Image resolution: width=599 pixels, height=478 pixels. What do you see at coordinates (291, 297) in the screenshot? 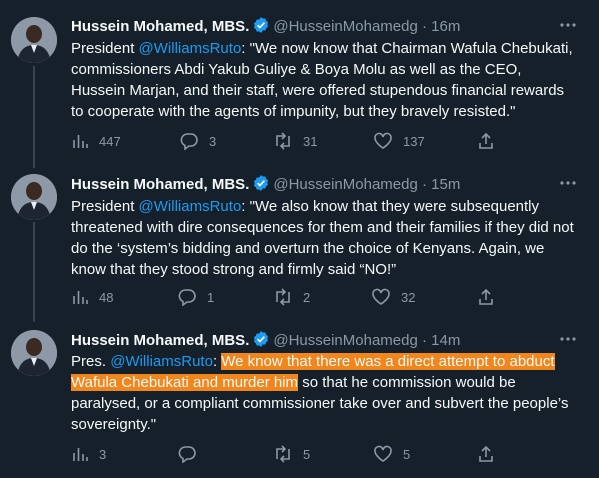
I see `retweet-button: 2` at bounding box center [291, 297].